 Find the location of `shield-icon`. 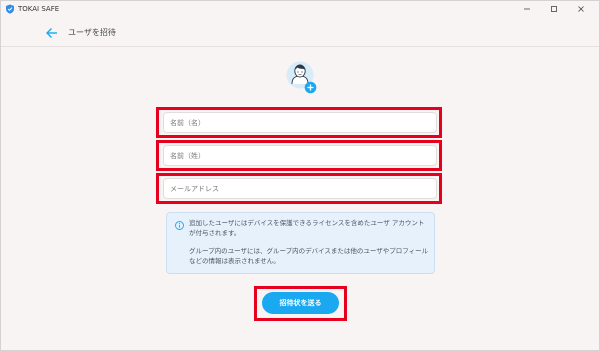

shield-icon is located at coordinates (10, 9).